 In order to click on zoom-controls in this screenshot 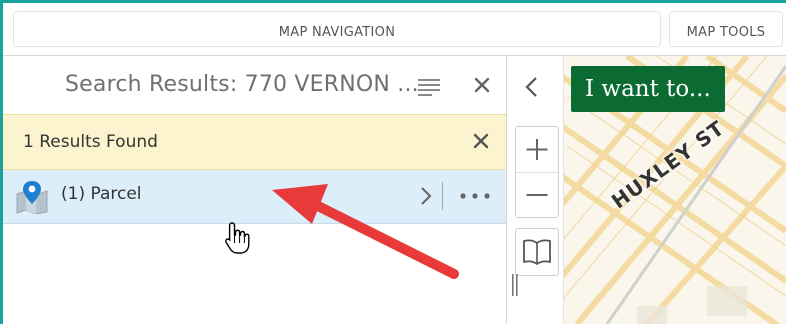, I will do `click(537, 172)`.